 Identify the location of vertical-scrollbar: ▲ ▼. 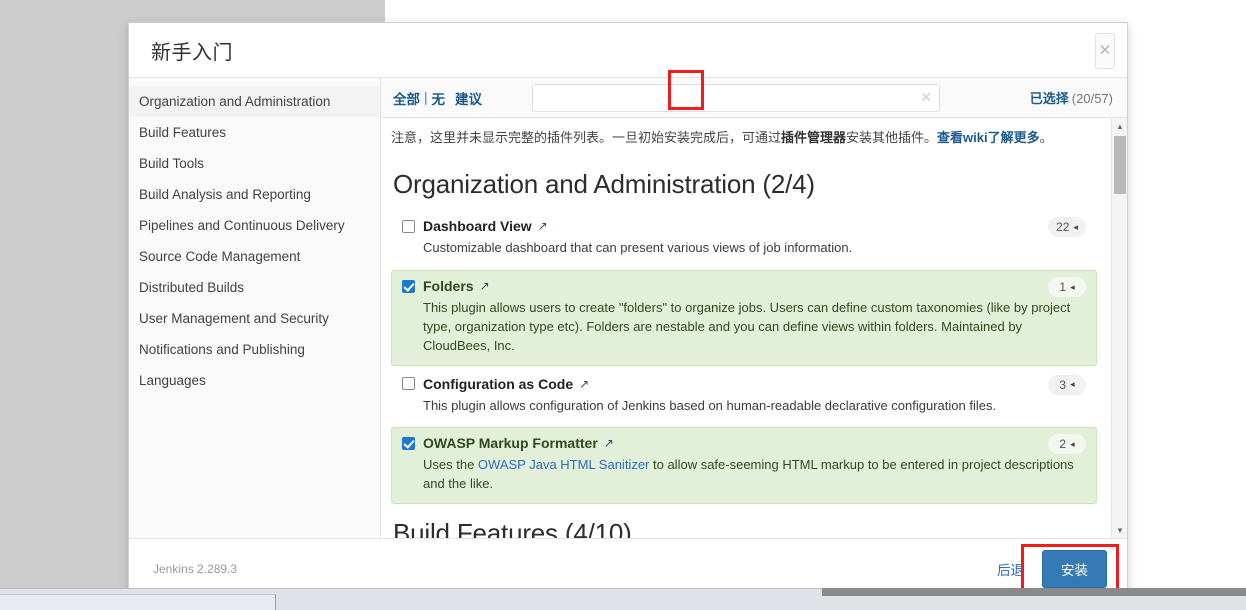
(1119, 328).